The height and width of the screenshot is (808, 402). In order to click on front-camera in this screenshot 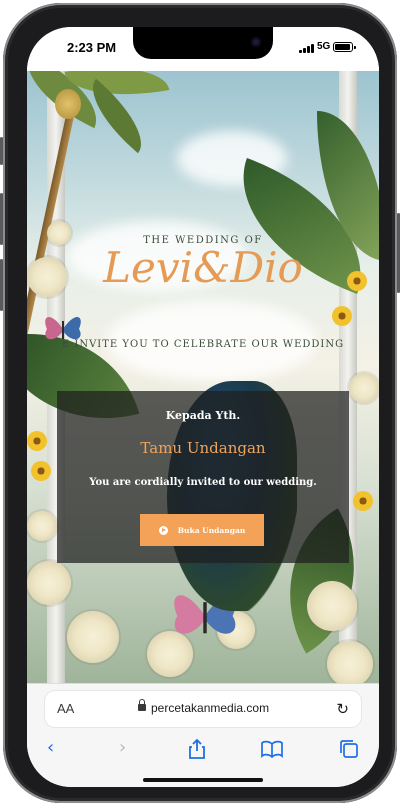, I will do `click(256, 42)`.